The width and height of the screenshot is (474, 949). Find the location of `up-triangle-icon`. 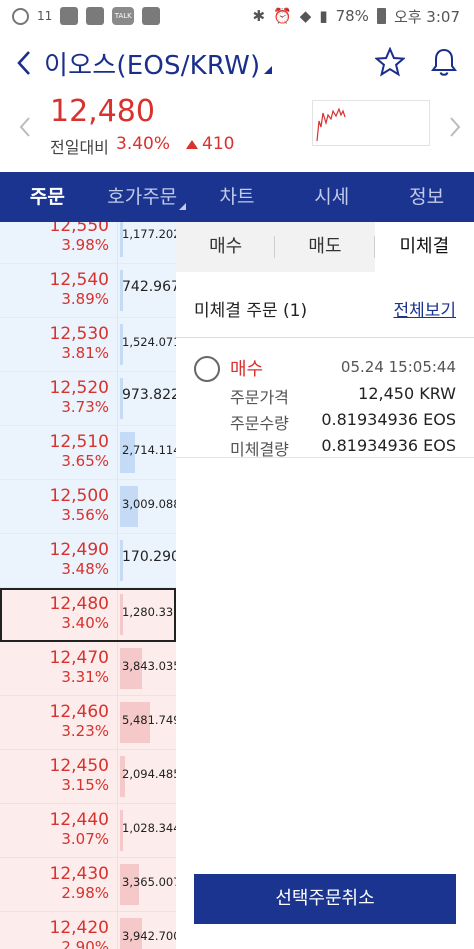

up-triangle-icon is located at coordinates (192, 144).